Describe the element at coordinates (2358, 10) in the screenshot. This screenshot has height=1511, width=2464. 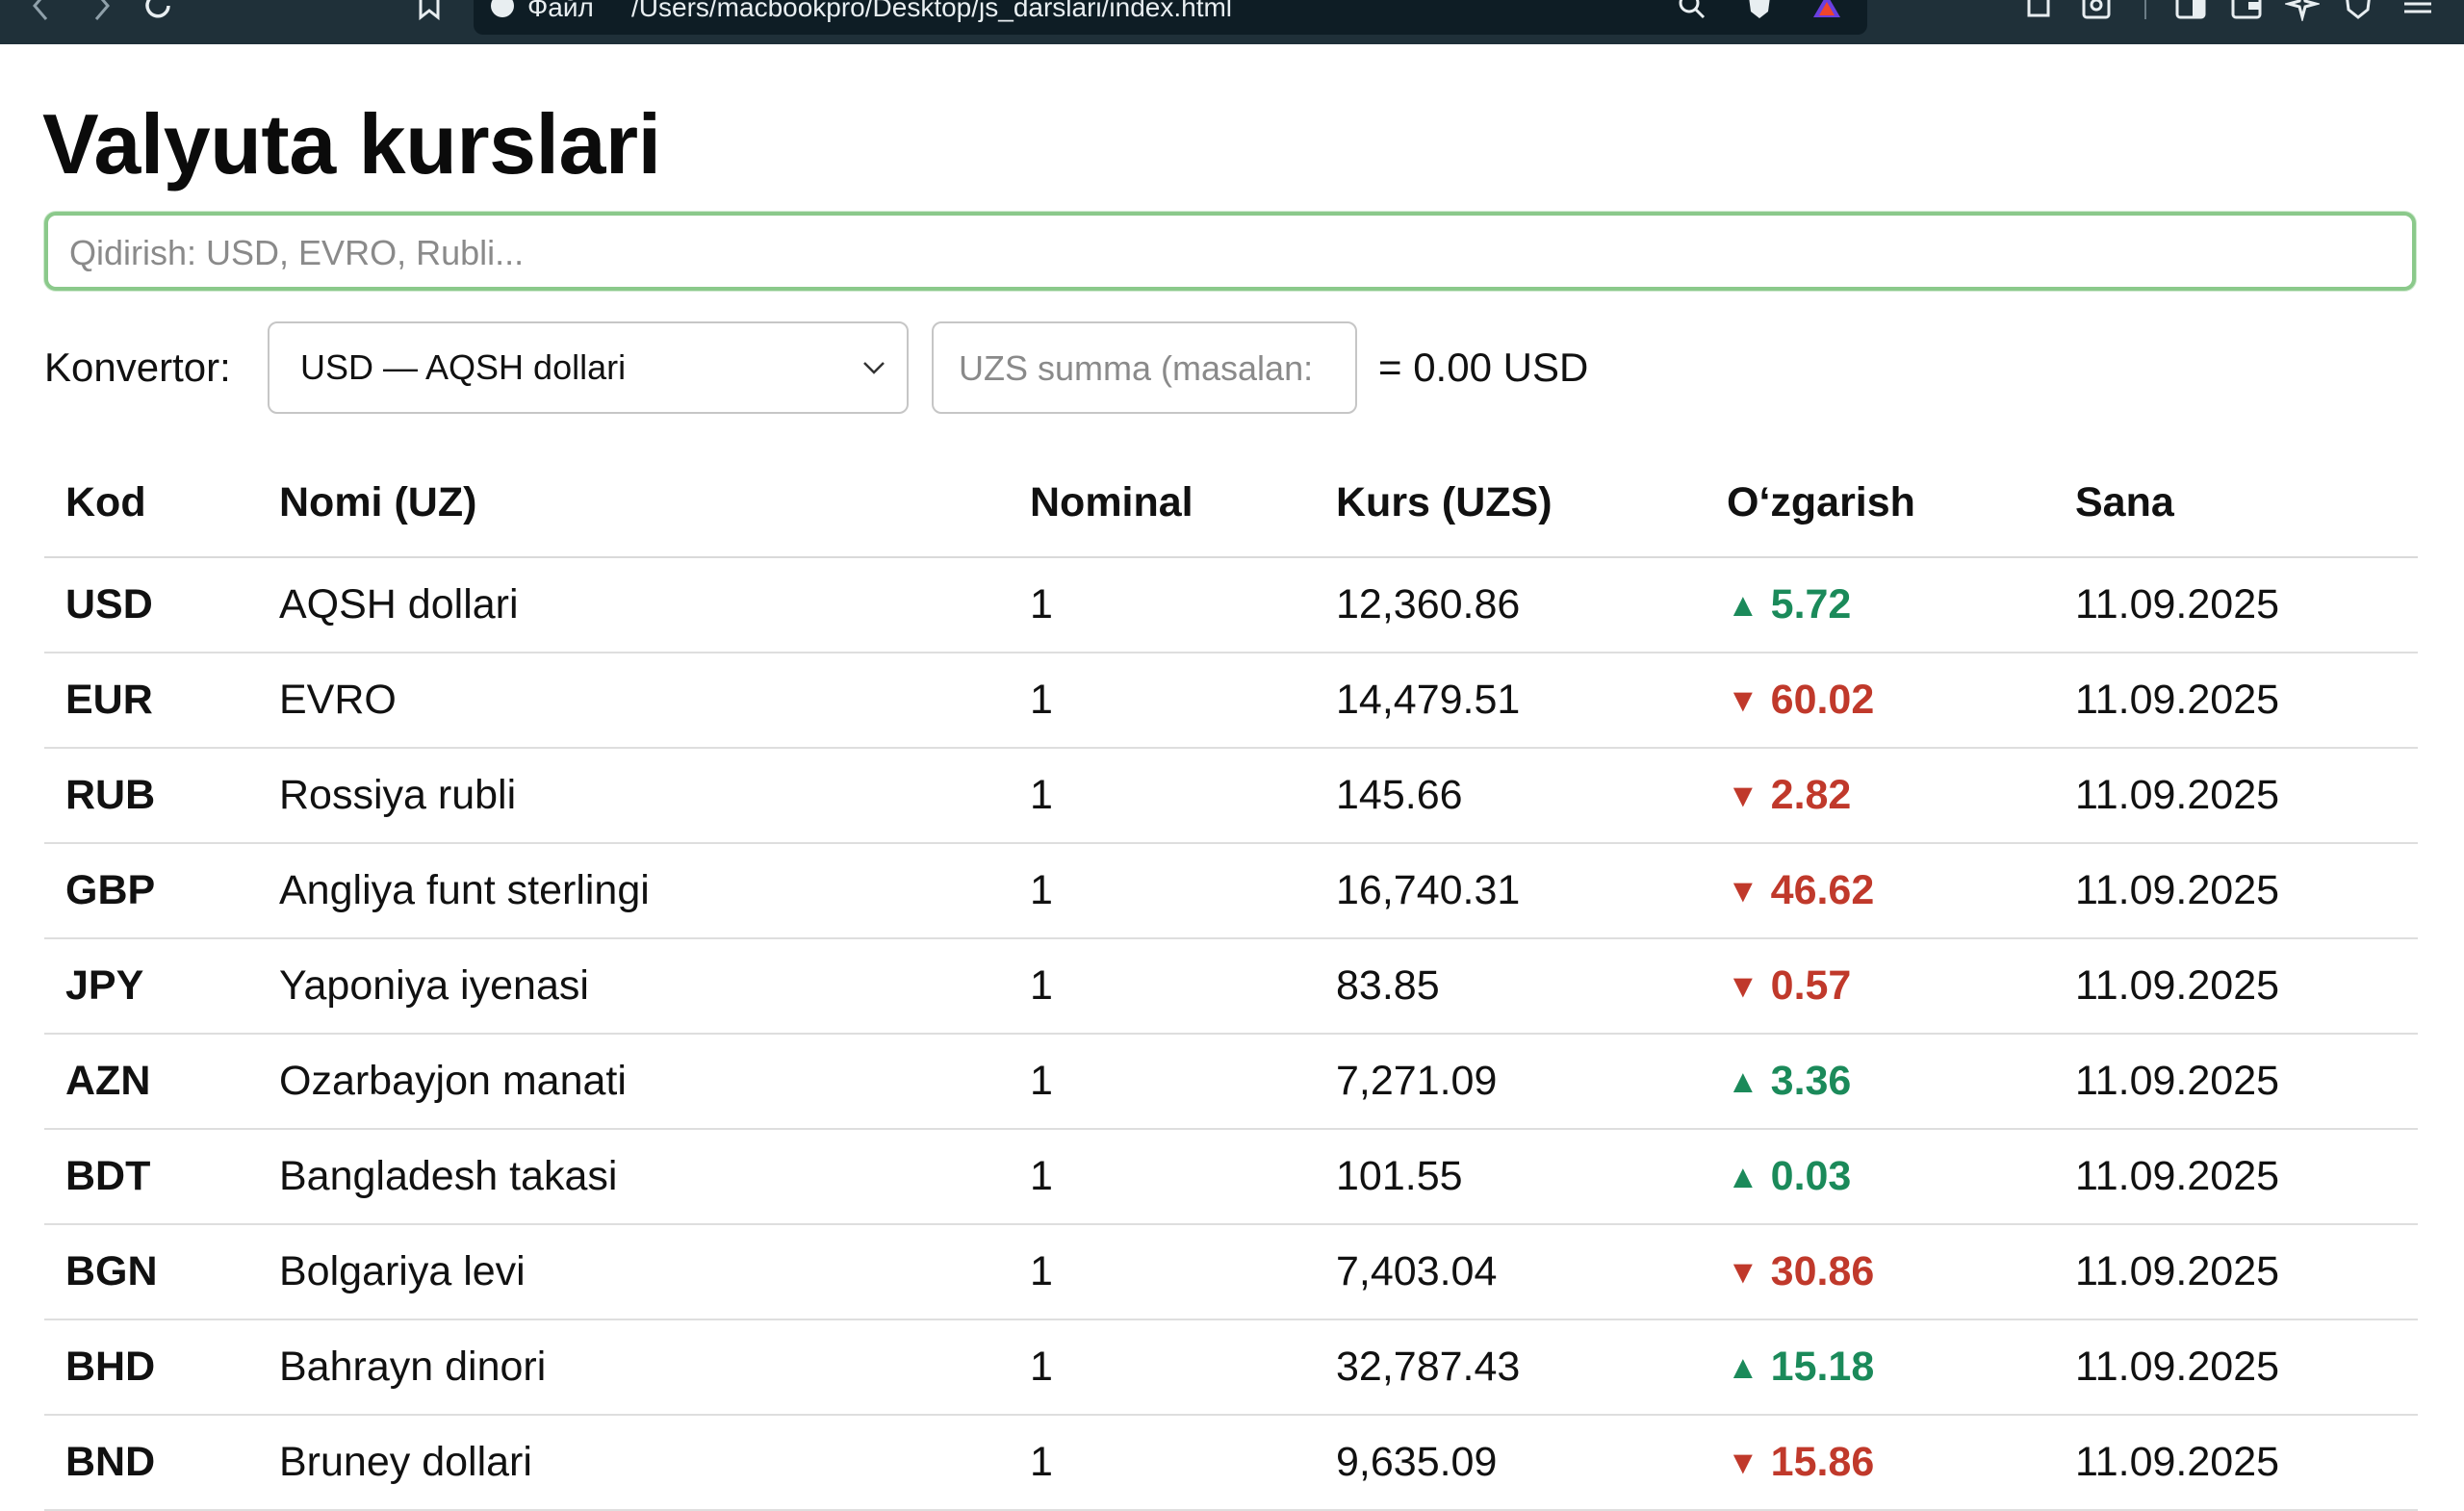
I see `vpn-icon` at that location.